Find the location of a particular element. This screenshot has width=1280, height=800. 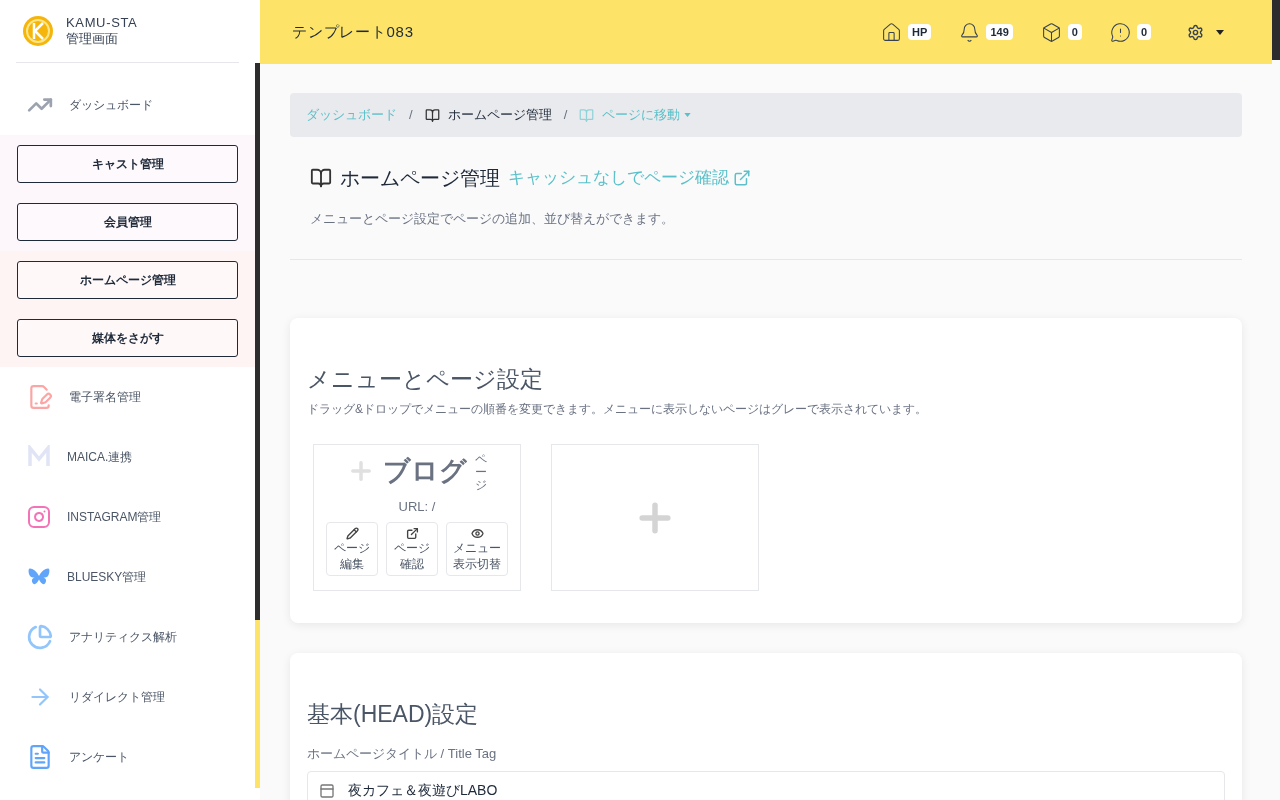

page-description: メニューとページ設定でページの追加、並び替えができます。 is located at coordinates (492, 219).